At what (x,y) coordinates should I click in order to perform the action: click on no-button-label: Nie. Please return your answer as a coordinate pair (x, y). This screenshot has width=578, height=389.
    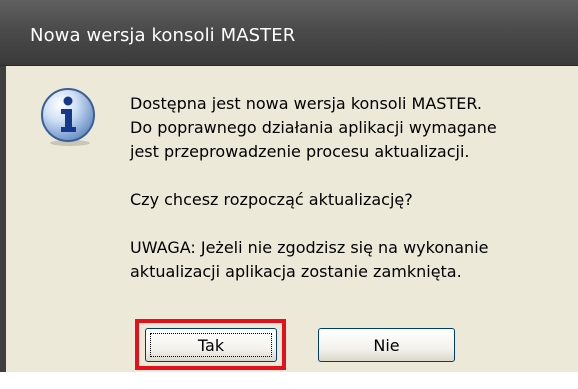
    Looking at the image, I should click on (386, 345).